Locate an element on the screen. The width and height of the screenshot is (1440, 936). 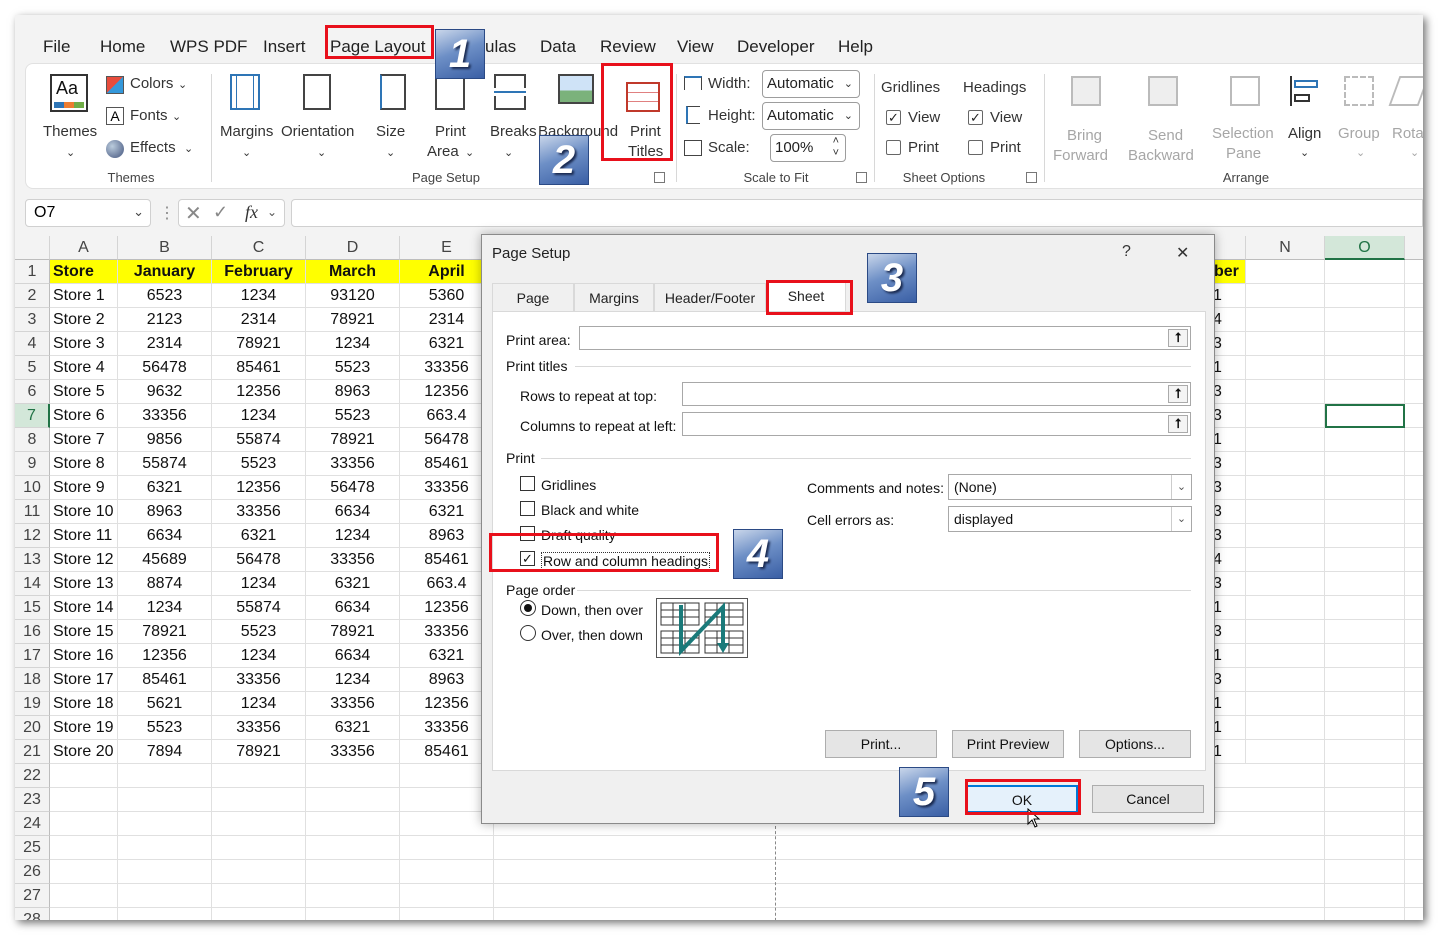
enter-icon: ✓ is located at coordinates (220, 212).